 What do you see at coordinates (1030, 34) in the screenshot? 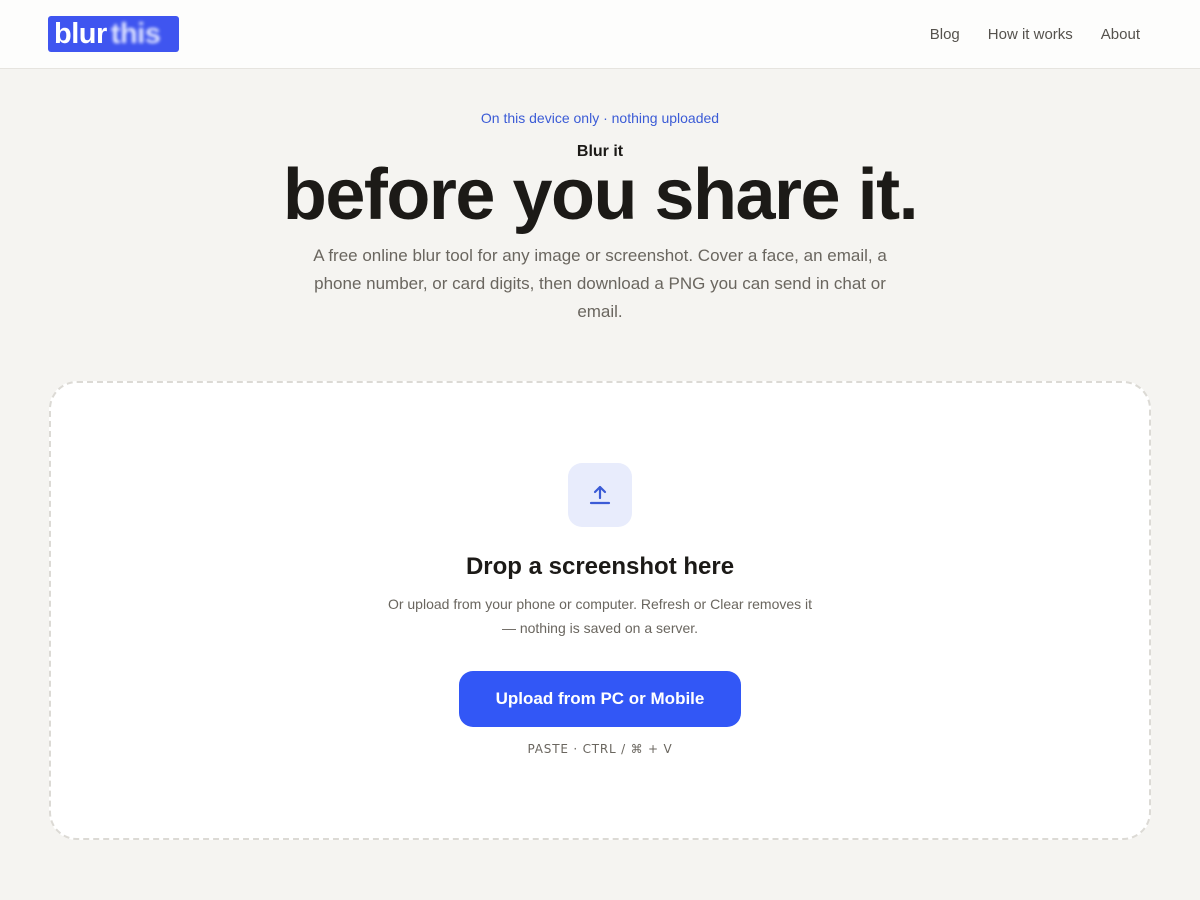
I see `nav-link-how-it-works: How it works` at bounding box center [1030, 34].